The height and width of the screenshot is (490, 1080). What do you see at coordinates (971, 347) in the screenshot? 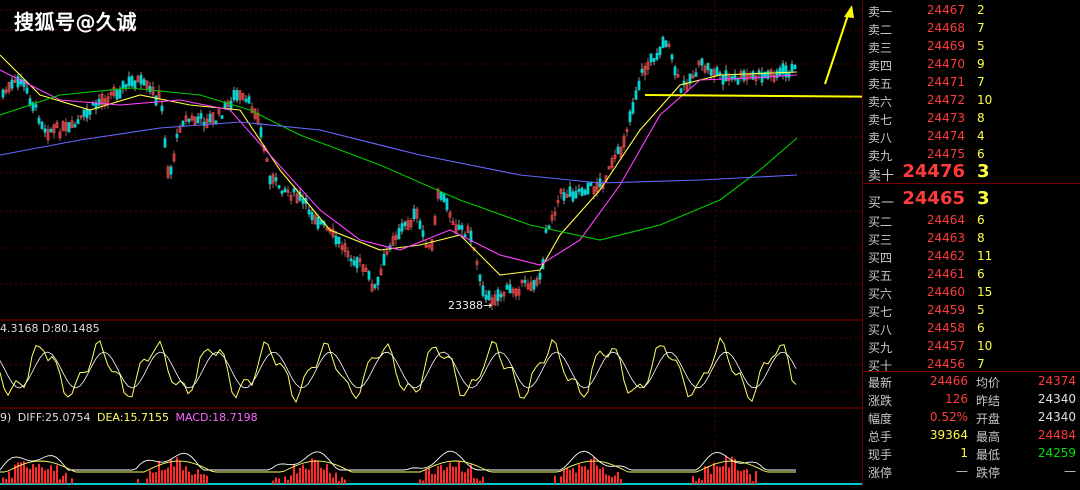
I see `bid-level-row: 买九 24457 10` at bounding box center [971, 347].